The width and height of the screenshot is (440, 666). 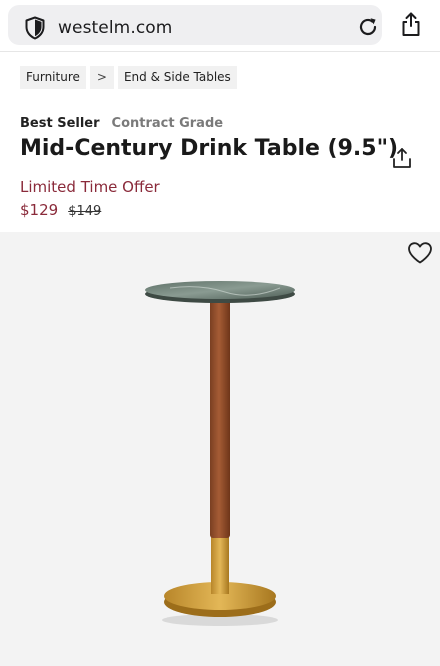 I want to click on limited-time-offer-label: Limited Time Offer, so click(x=90, y=187).